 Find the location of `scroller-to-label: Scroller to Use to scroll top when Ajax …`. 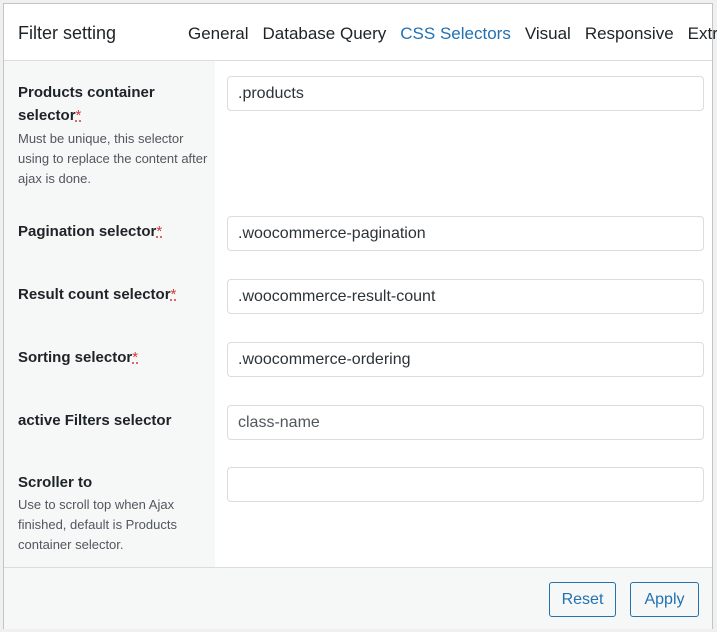

scroller-to-label: Scroller to Use to scroll top when Ajax … is located at coordinates (113, 513).